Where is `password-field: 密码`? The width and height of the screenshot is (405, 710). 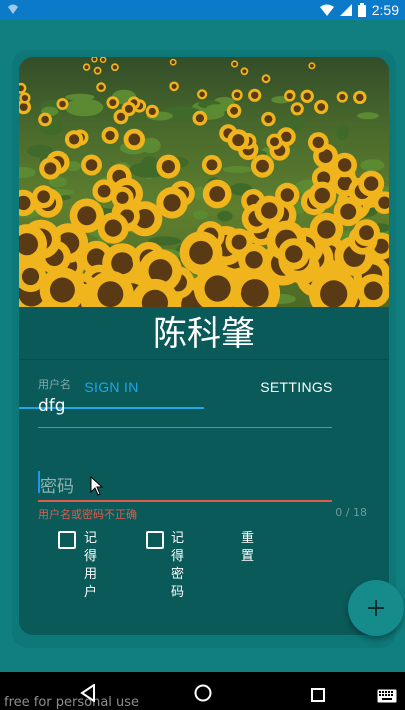 password-field: 密码 is located at coordinates (57, 484).